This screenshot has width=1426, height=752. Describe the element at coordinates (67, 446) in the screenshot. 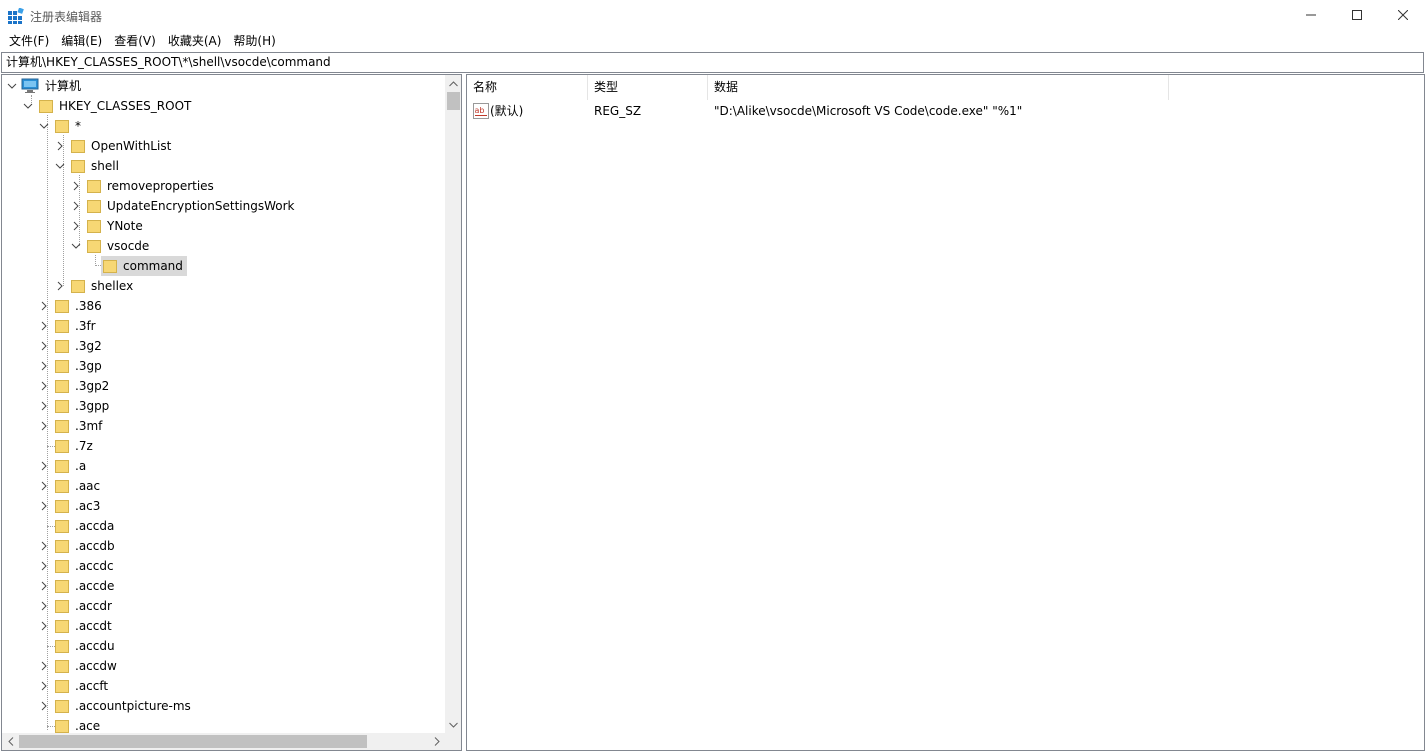

I see `tree-node-extension: .7z` at that location.